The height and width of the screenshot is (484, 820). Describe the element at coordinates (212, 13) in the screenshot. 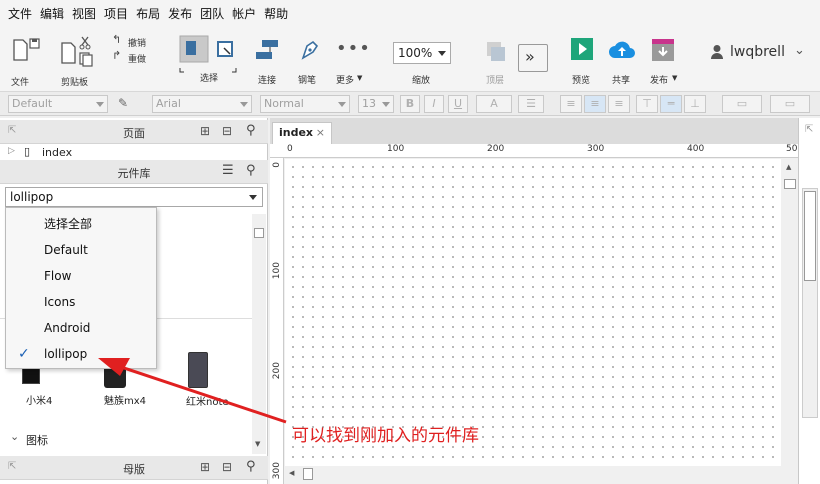

I see `menu-team: 团队` at that location.